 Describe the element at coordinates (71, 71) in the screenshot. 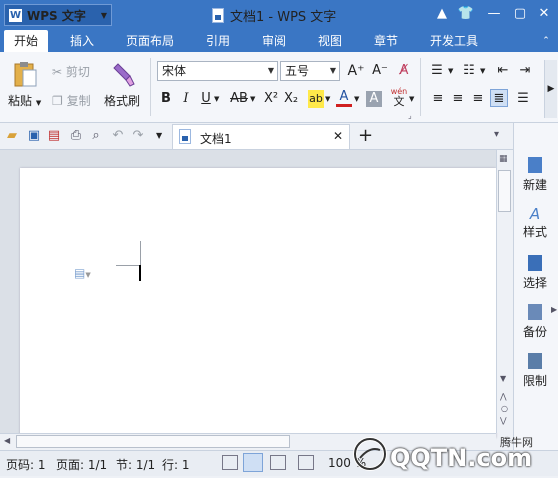

I see `cut-button: ✂ 剪切` at that location.